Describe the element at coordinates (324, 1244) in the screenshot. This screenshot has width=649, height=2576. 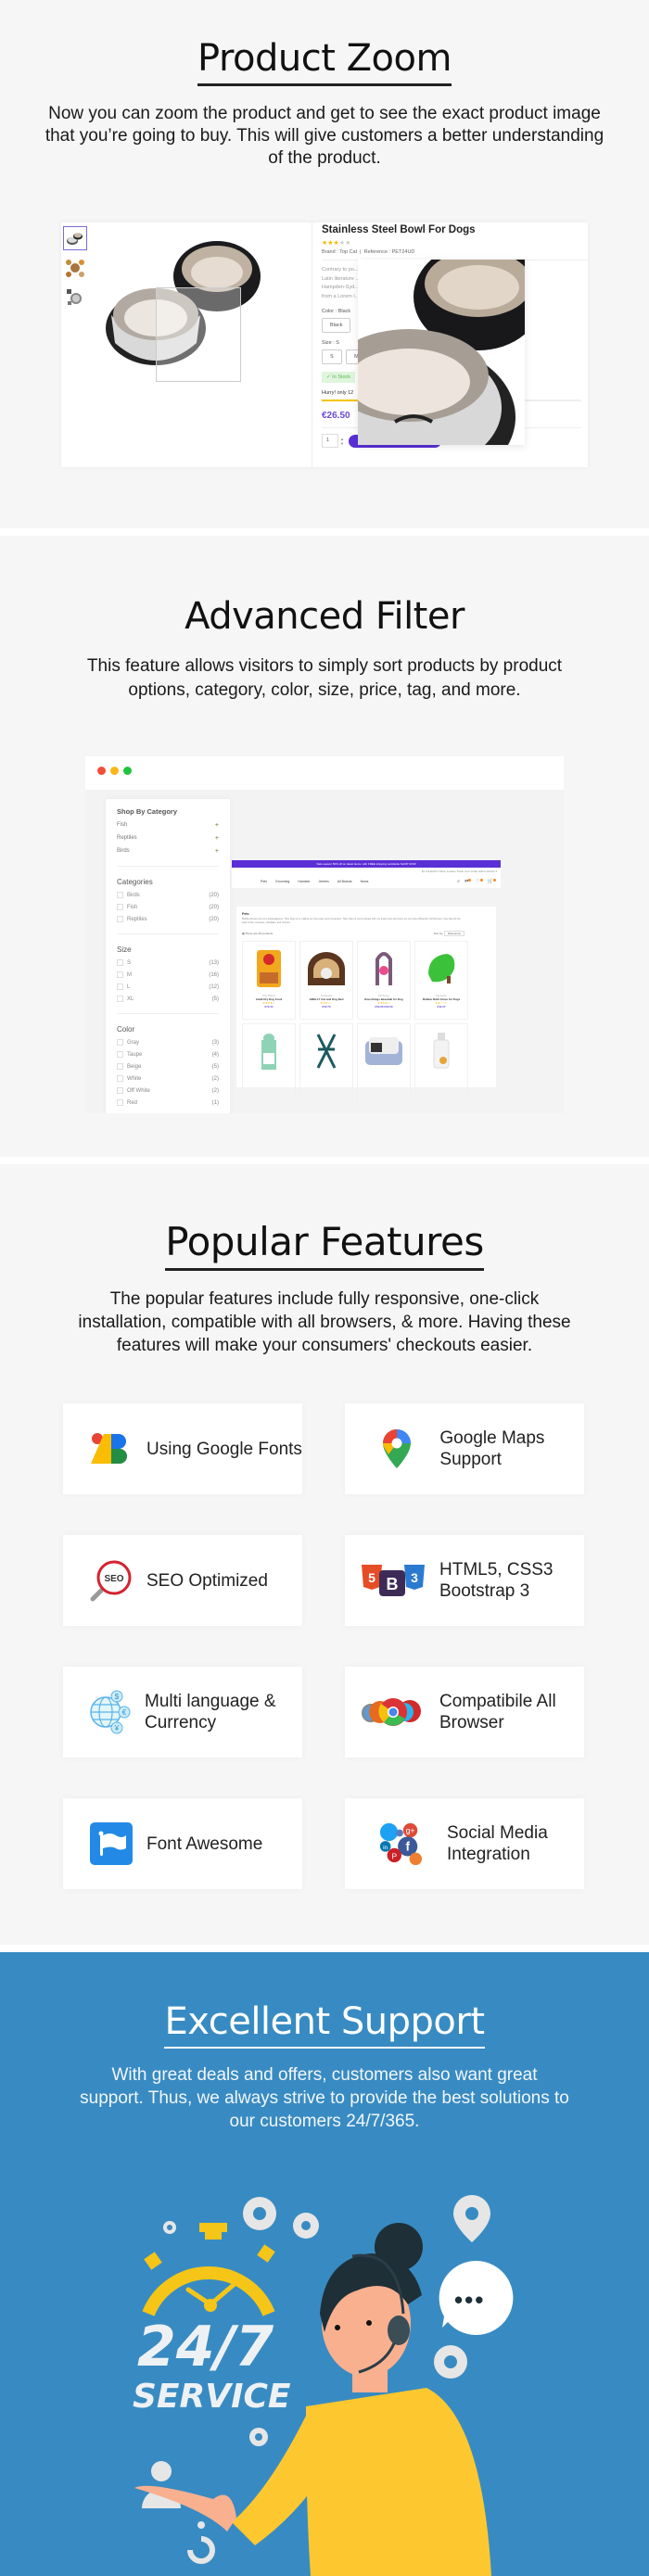
I see `section-title: Popular Features` at that location.